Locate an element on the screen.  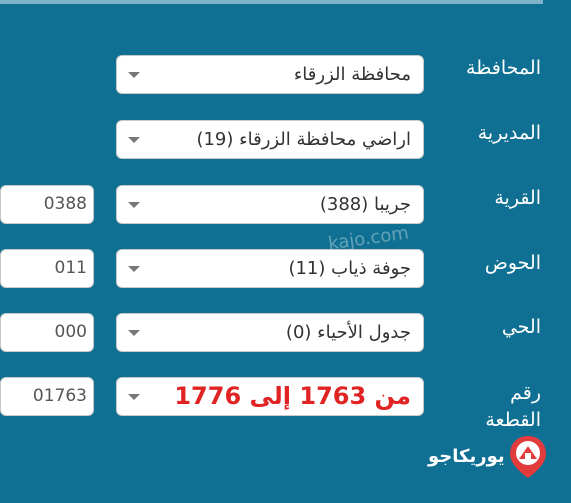
directorate-value: اراضي محافظة الزرقاء (19) is located at coordinates (303, 139).